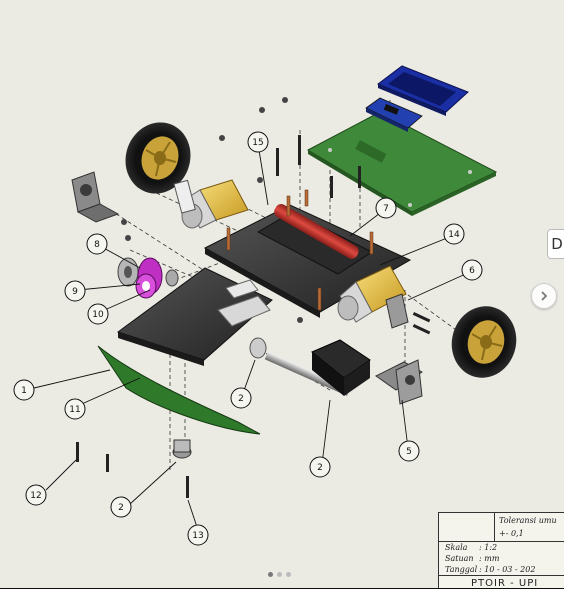 Image resolution: width=564 pixels, height=589 pixels. I want to click on side-panel-tab: D, so click(555, 244).